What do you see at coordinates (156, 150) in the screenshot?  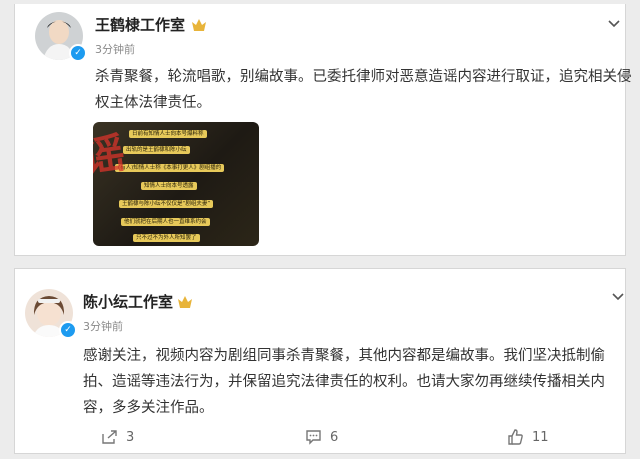 I see `image-caption: 出轨的是王鹤棣和陈小纭` at bounding box center [156, 150].